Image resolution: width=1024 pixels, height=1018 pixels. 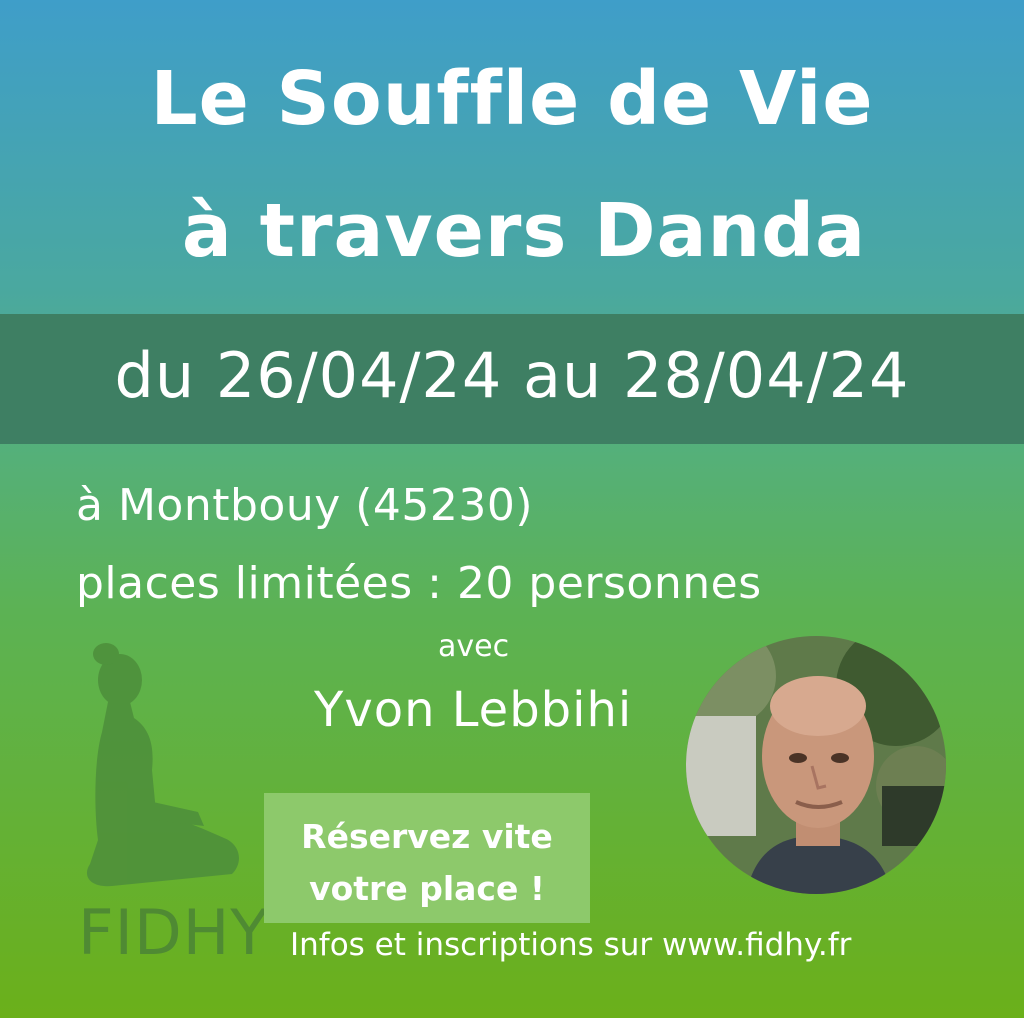 I want to click on host-name: Yvon Lebbihi, so click(x=473, y=710).